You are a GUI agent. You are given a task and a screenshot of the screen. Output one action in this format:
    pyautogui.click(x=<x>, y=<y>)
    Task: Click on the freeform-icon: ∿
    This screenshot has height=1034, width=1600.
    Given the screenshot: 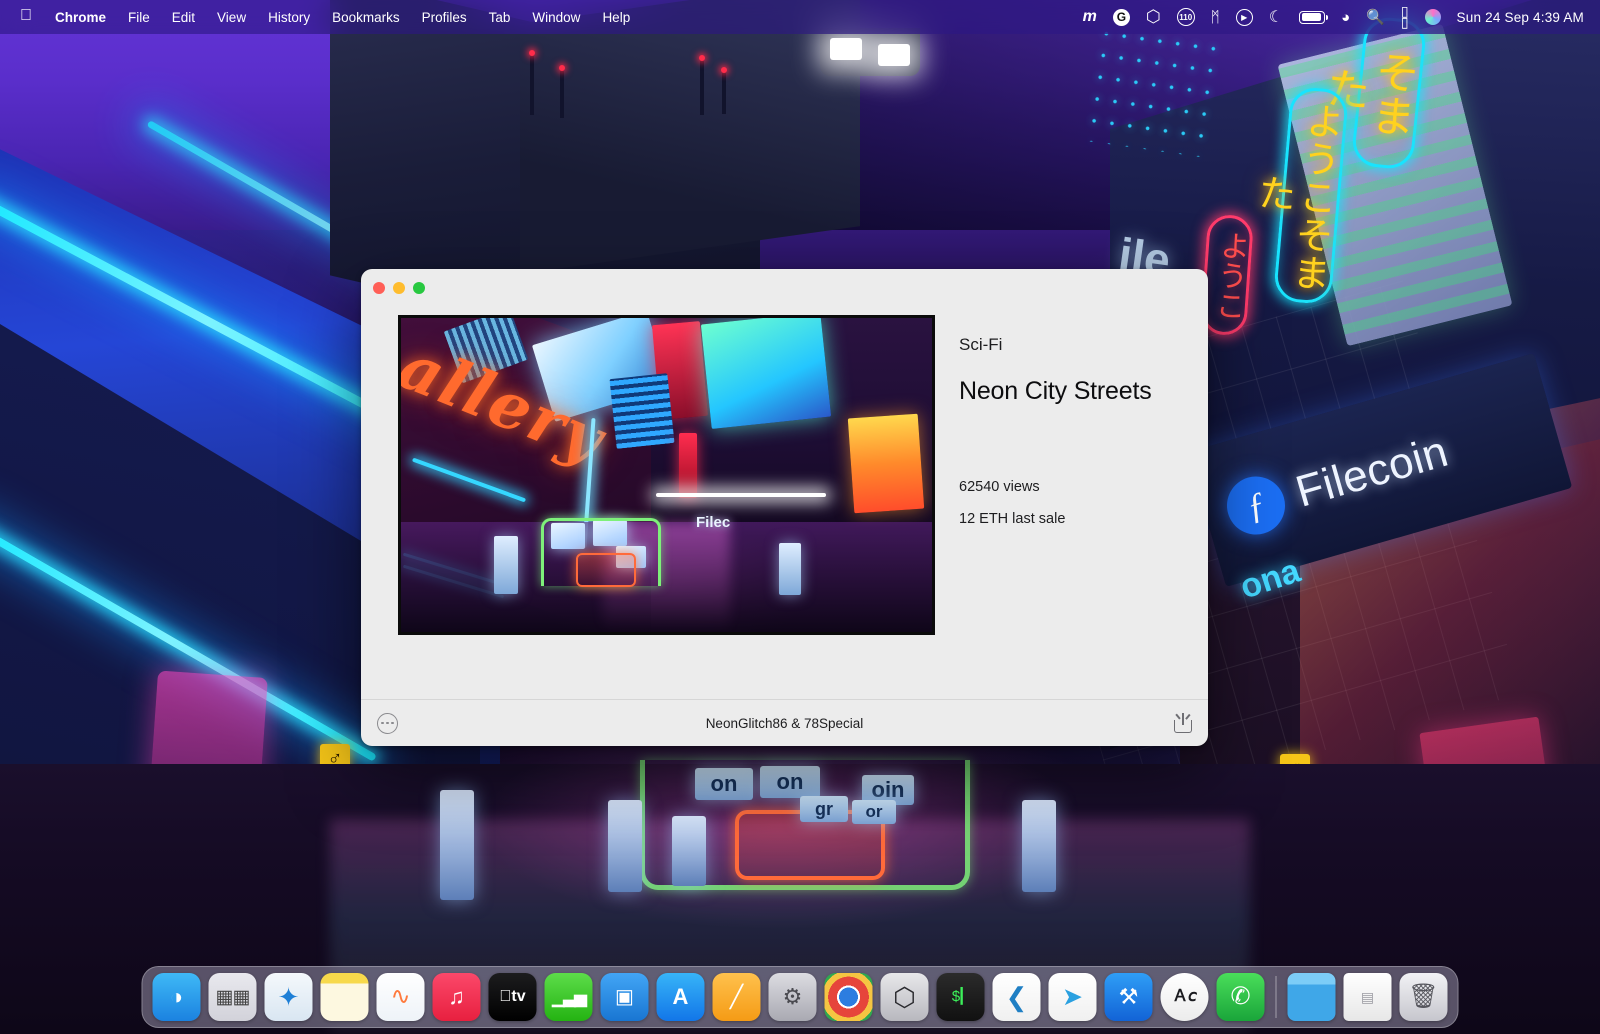 What is the action you would take?
    pyautogui.click(x=400, y=996)
    